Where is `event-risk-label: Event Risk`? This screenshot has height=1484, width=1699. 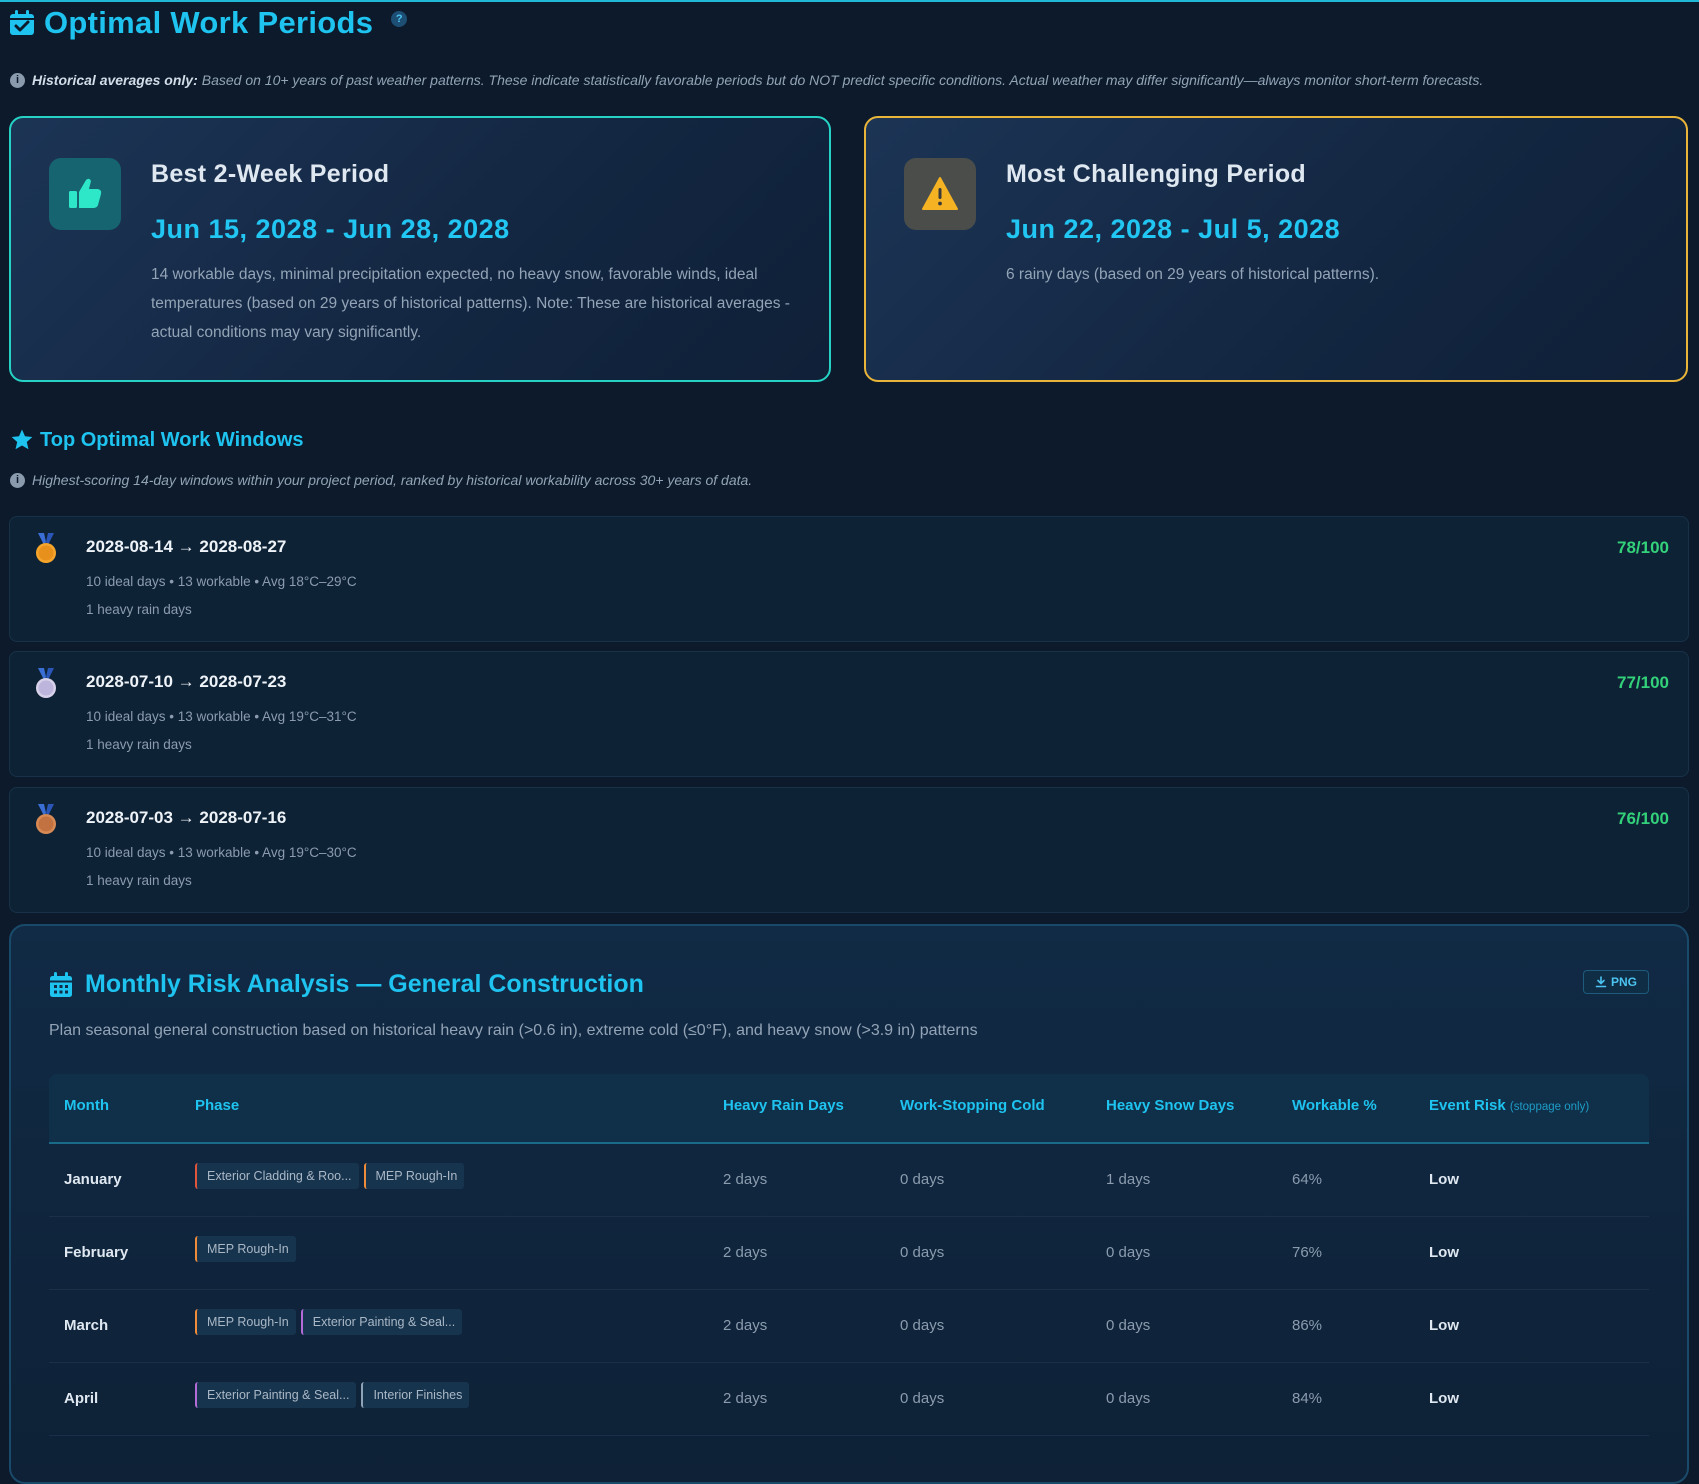 event-risk-label: Event Risk is located at coordinates (1467, 1105).